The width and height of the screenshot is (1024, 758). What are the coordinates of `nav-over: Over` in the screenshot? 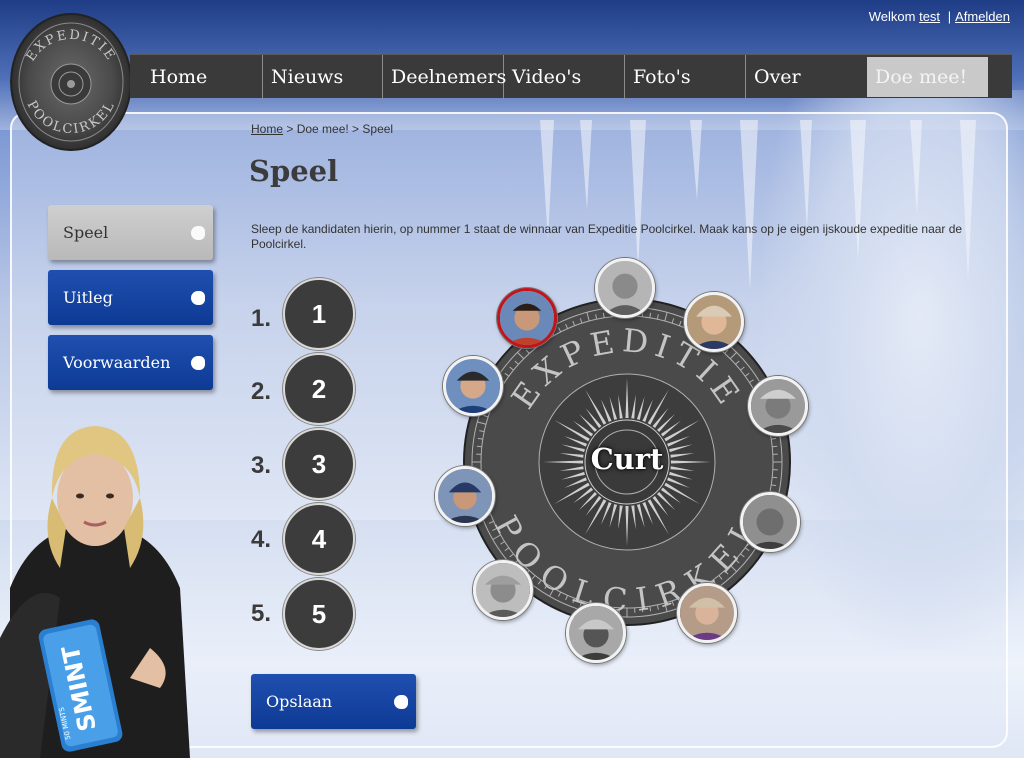 It's located at (806, 77).